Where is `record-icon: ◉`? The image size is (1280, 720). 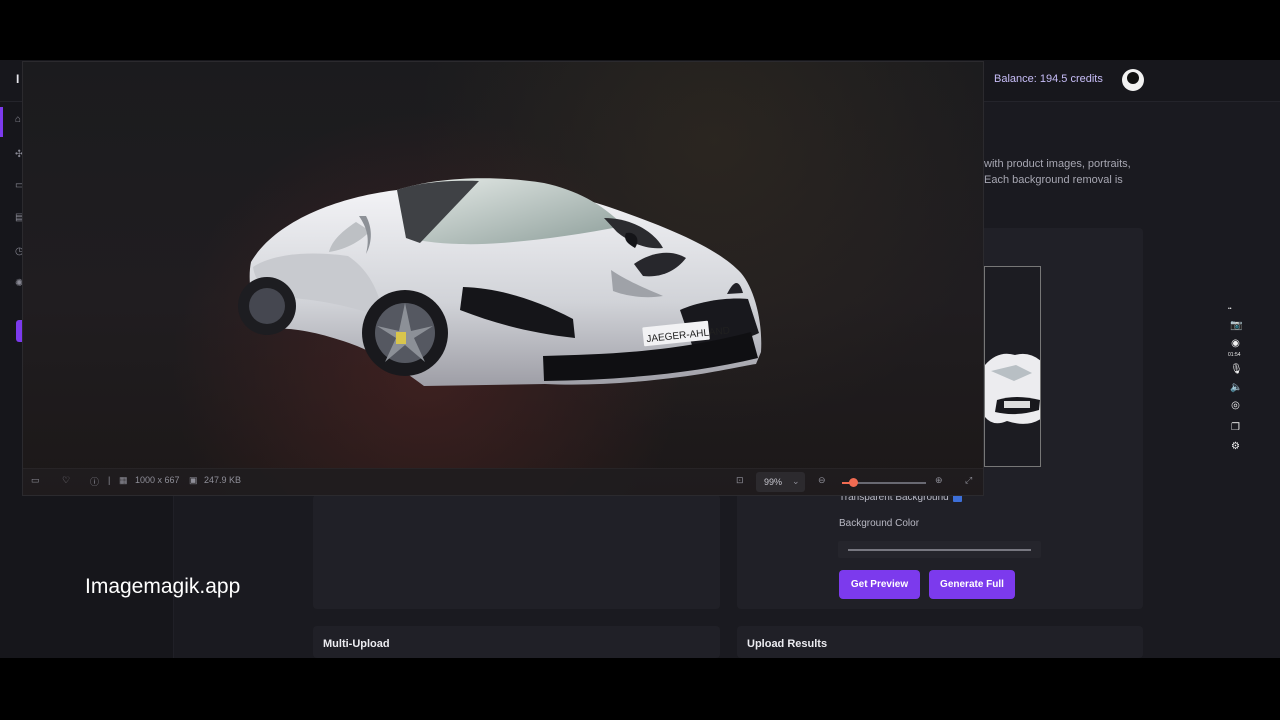 record-icon: ◉ is located at coordinates (1235, 343).